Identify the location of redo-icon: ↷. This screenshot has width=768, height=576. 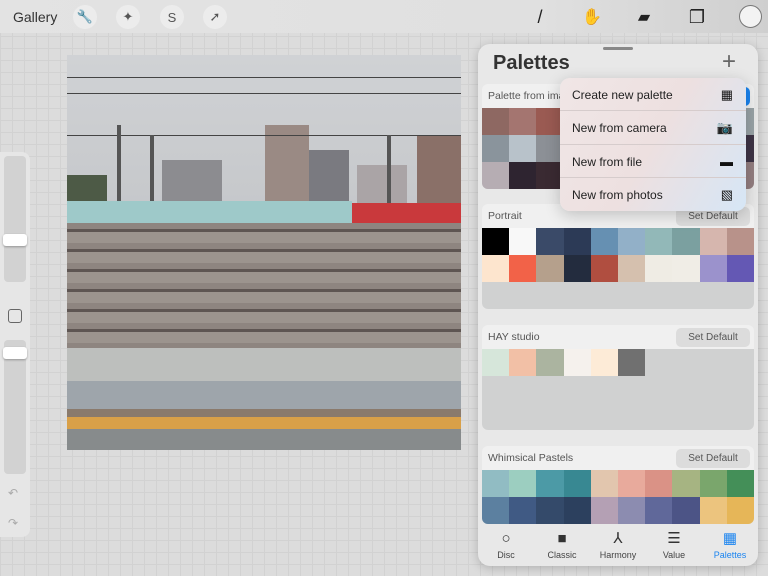
(13, 523).